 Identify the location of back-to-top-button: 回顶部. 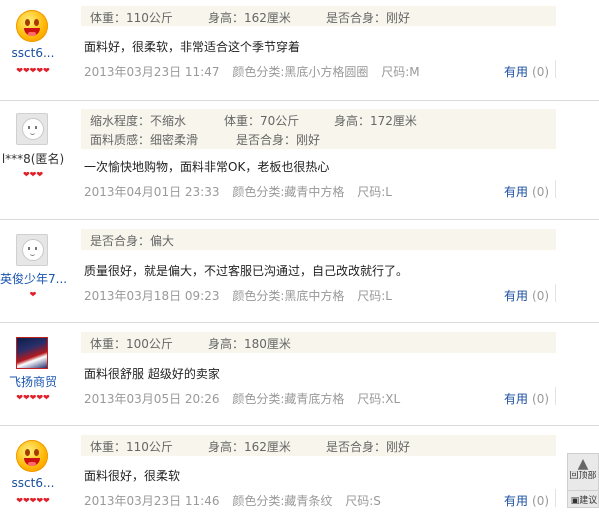
(583, 476).